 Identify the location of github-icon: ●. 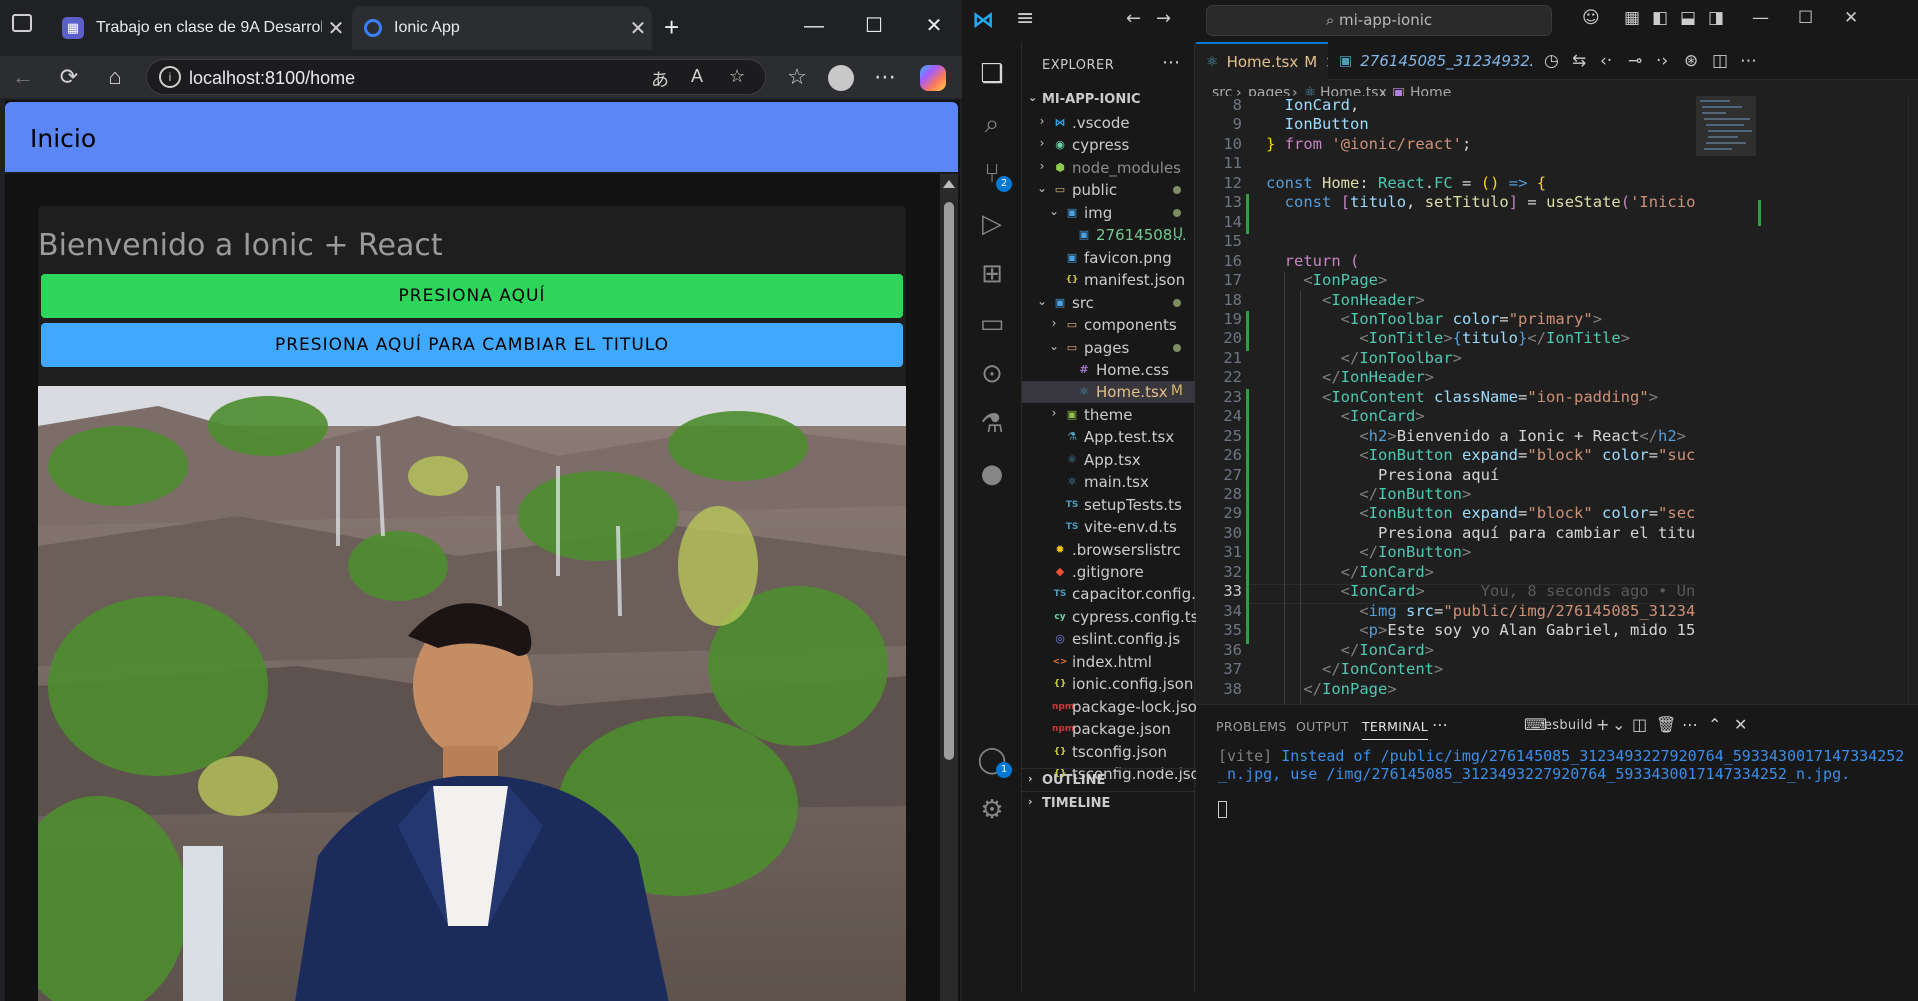
(992, 474).